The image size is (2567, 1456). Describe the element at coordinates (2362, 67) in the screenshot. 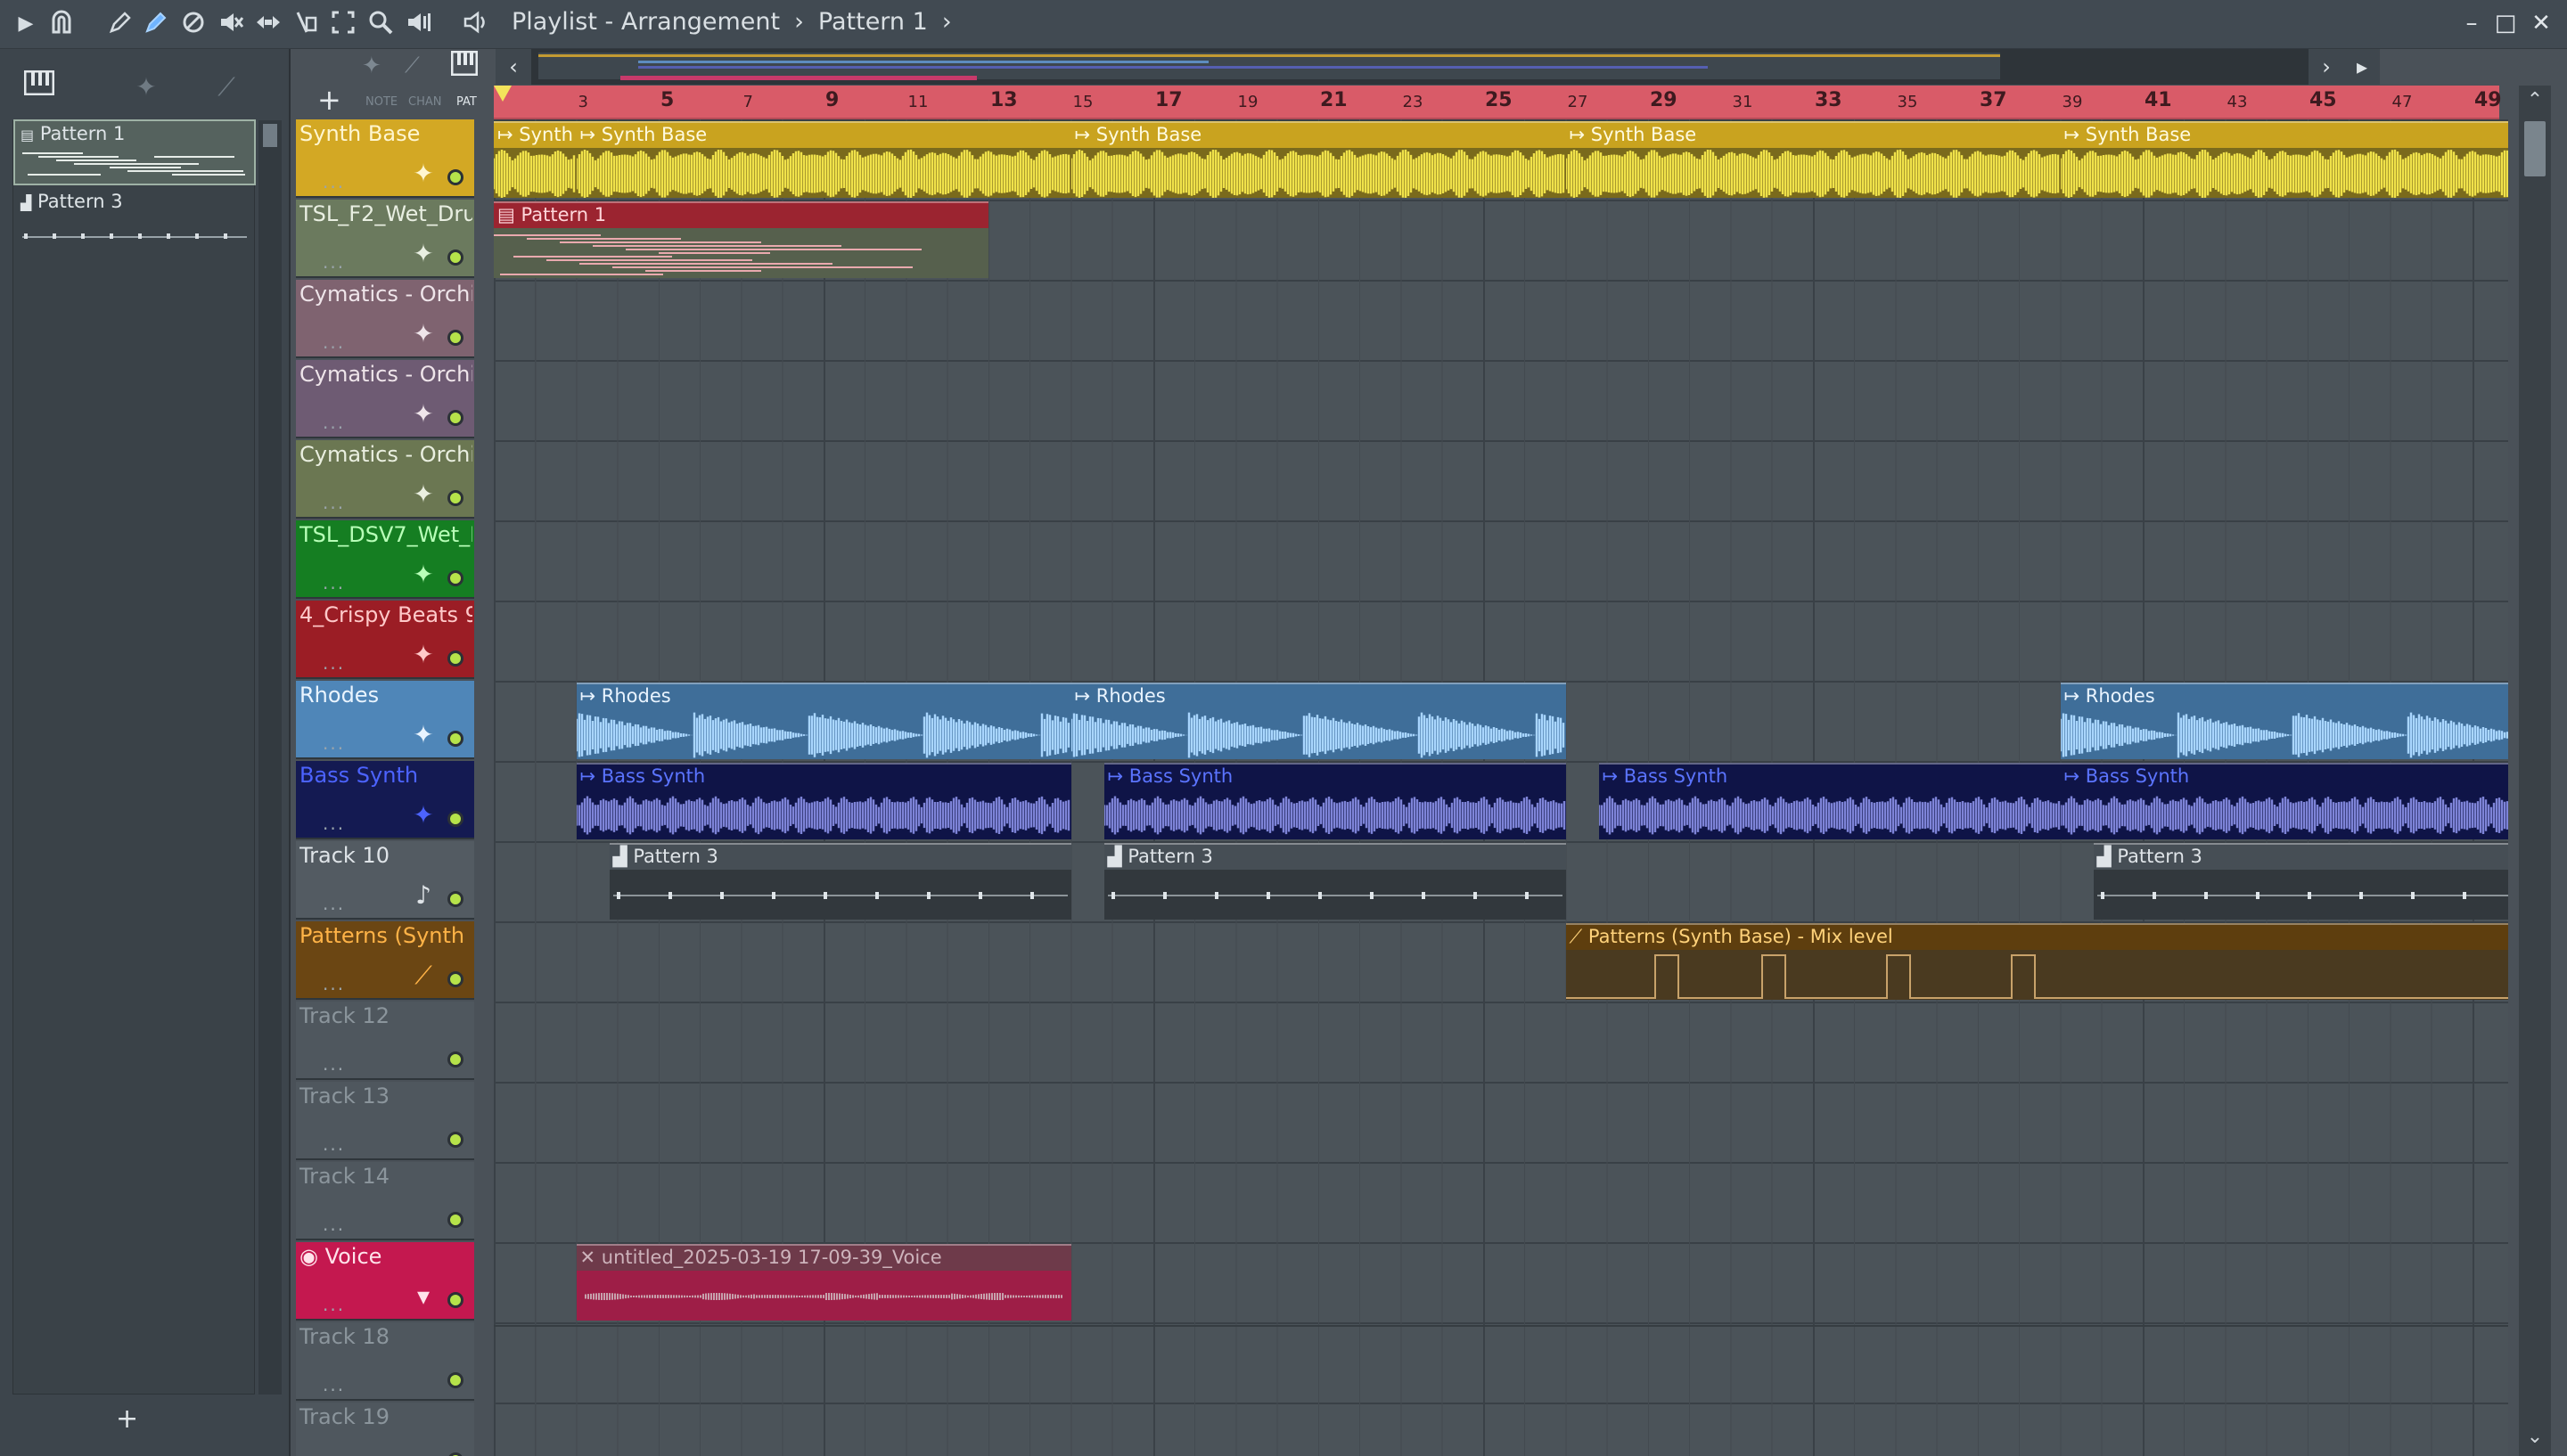

I see `overview-menu-button: ▸` at that location.